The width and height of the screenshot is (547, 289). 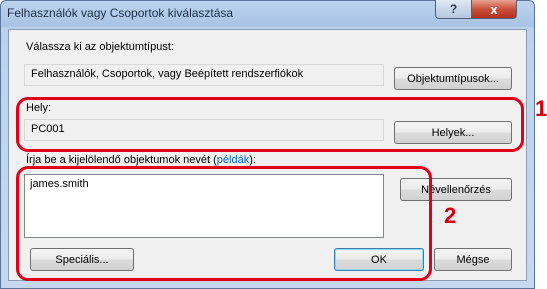 What do you see at coordinates (252, 160) in the screenshot?
I see `names-label-suffix: ):` at bounding box center [252, 160].